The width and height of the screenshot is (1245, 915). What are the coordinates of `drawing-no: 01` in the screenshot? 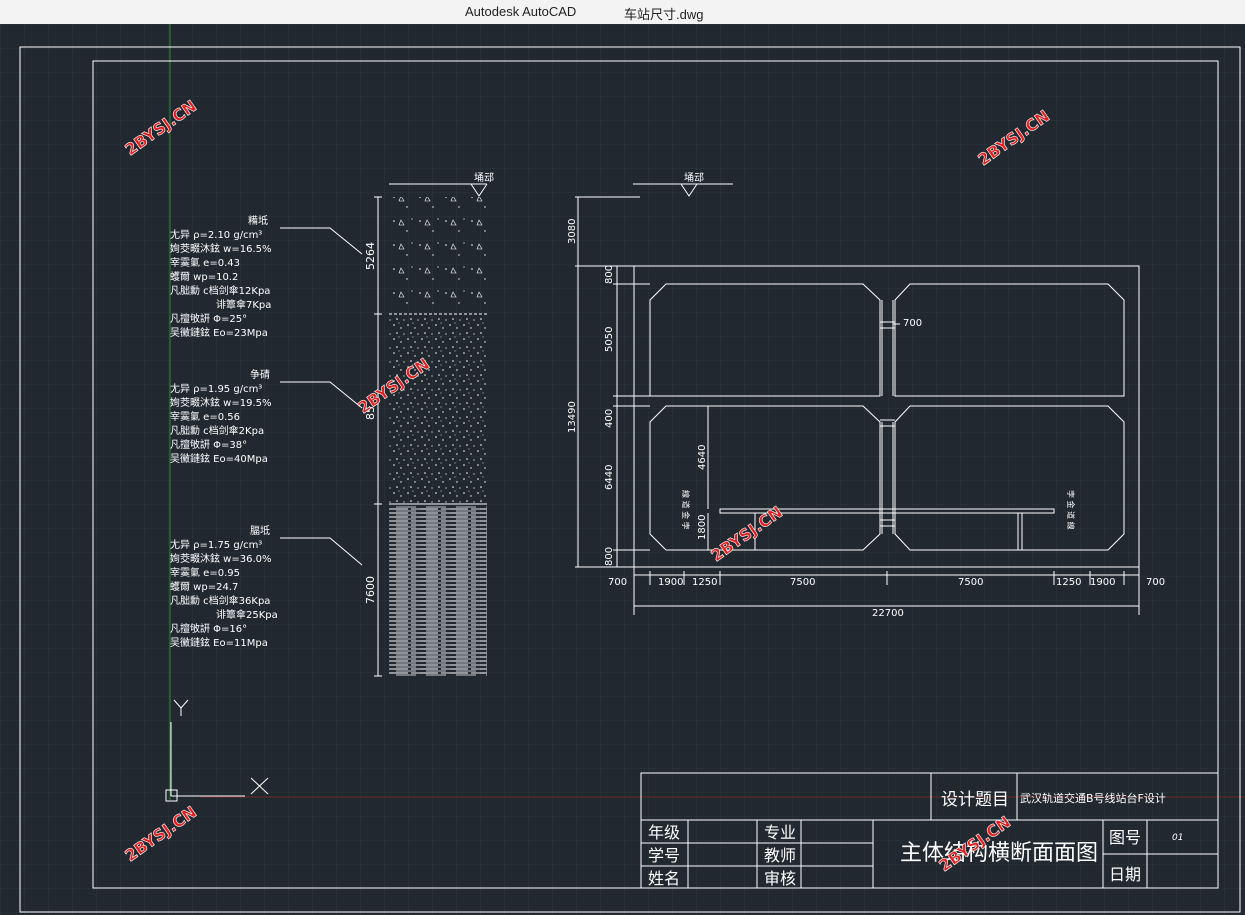 It's located at (1177, 838).